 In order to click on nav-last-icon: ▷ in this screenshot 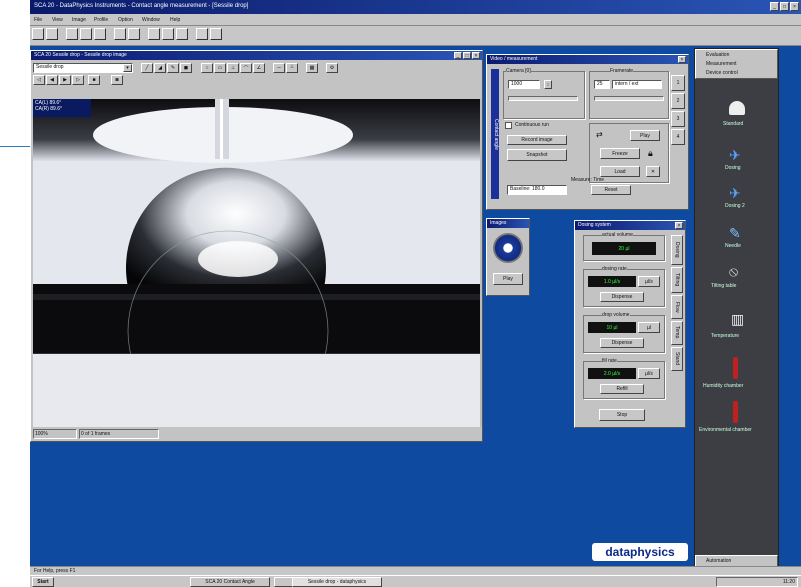, I will do `click(78, 80)`.